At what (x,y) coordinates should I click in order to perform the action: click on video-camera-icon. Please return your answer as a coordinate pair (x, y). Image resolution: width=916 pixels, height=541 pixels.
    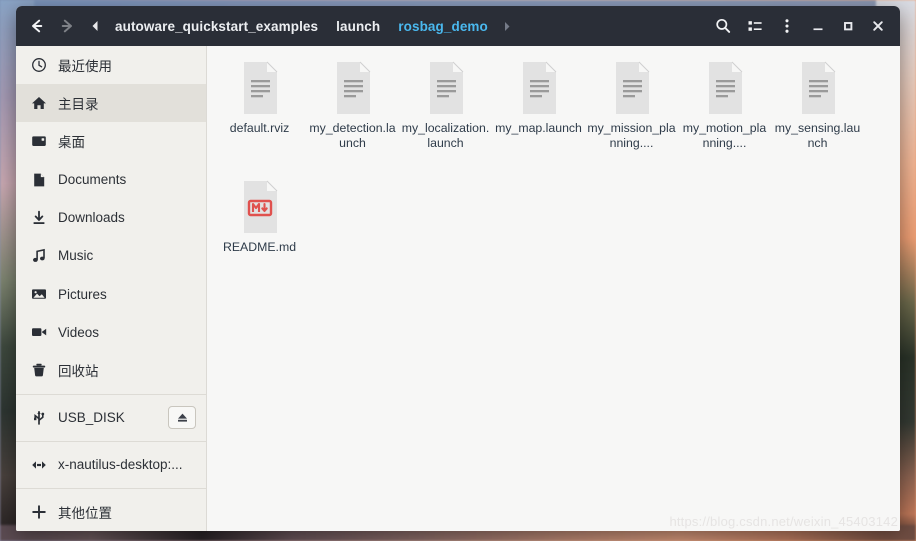
    Looking at the image, I should click on (38, 332).